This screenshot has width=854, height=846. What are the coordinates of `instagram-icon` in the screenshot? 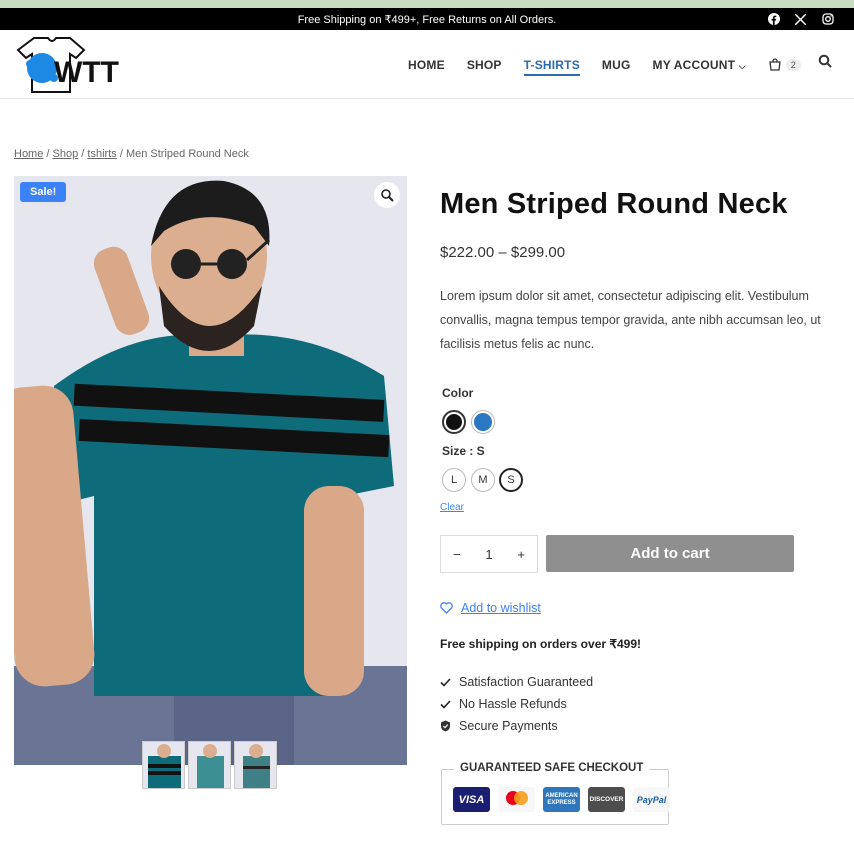 It's located at (827, 19).